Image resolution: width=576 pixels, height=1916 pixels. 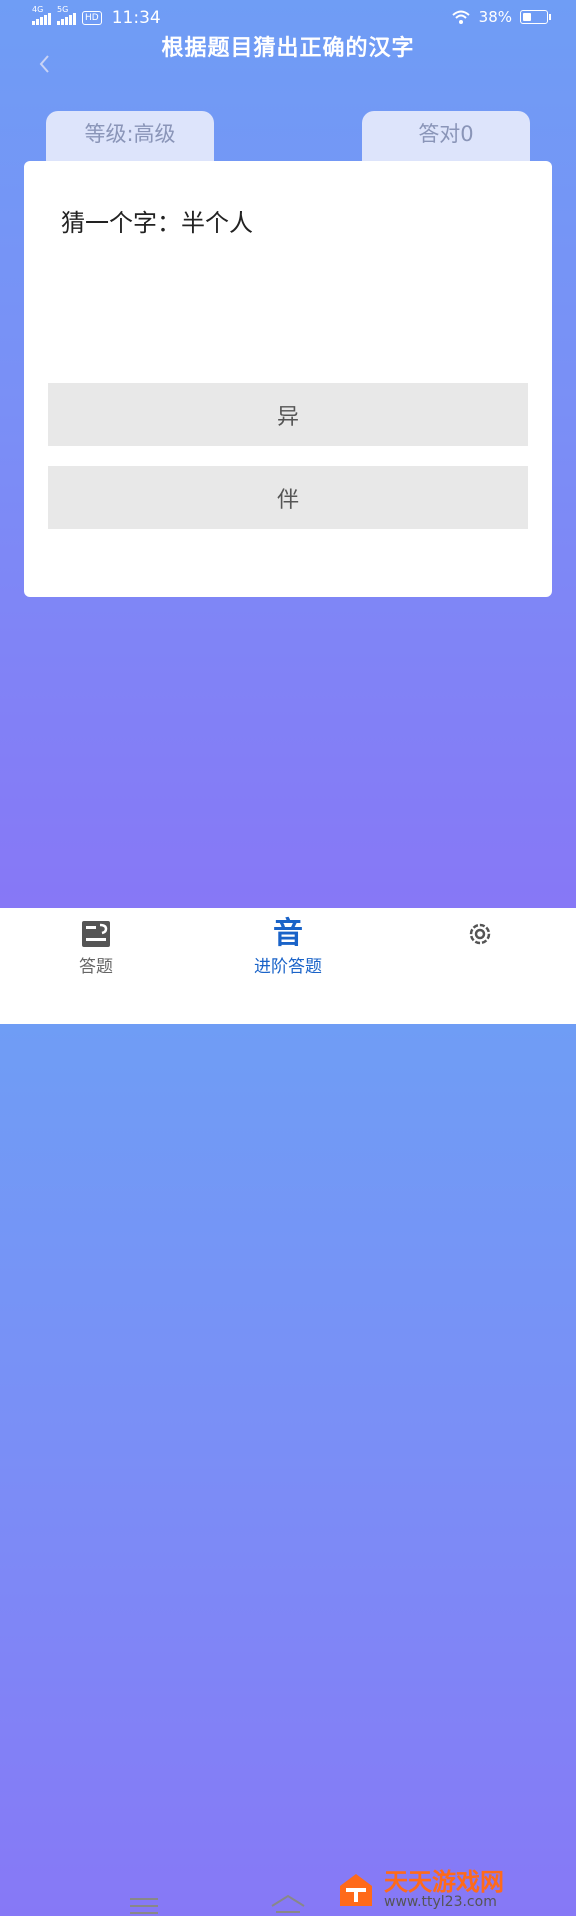 I want to click on watermark-url: www.ttyl23.com, so click(x=440, y=1902).